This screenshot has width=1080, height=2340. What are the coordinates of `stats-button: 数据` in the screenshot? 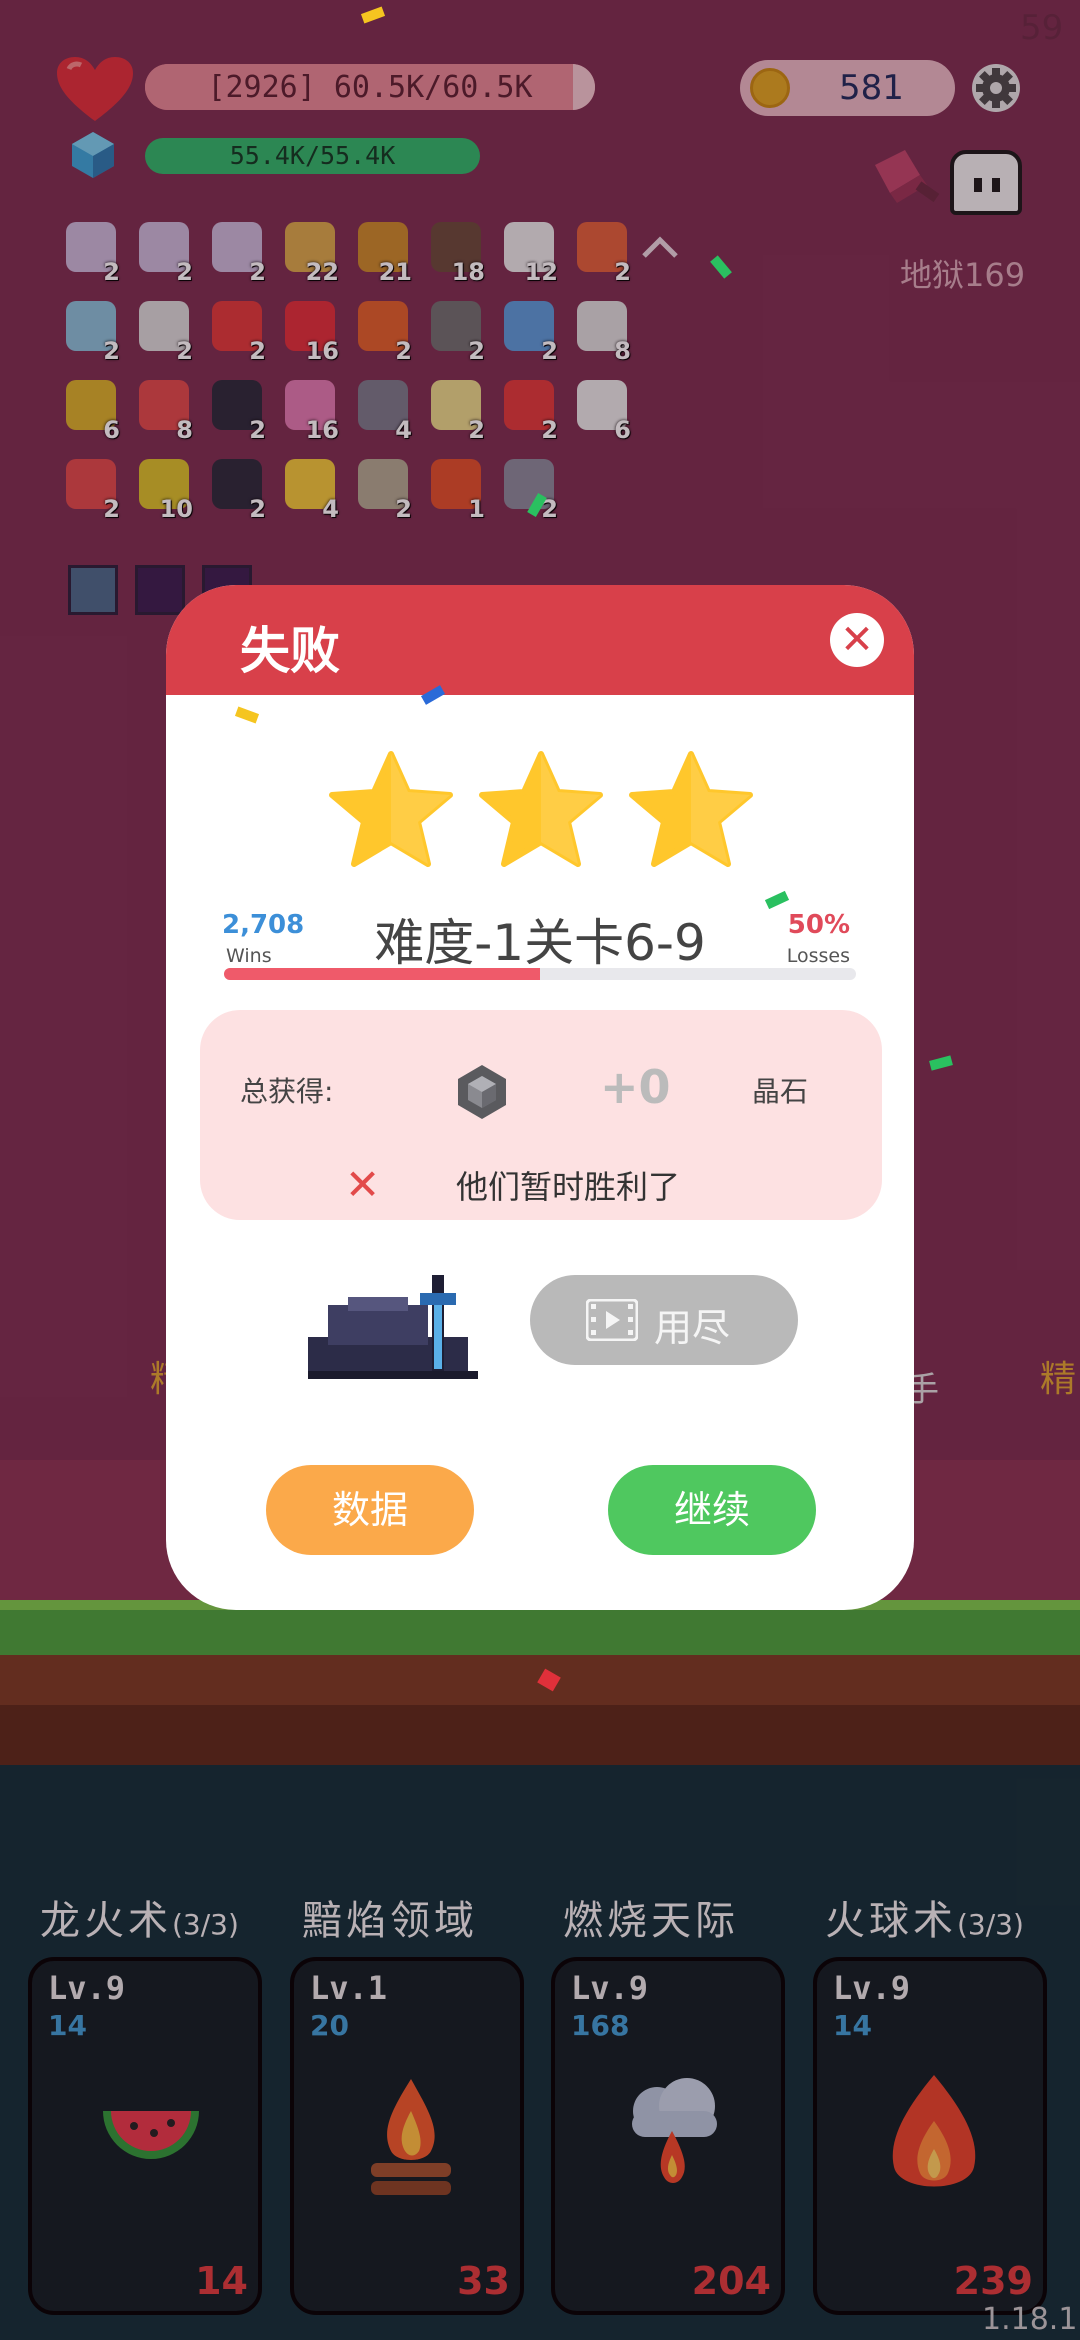 It's located at (370, 1510).